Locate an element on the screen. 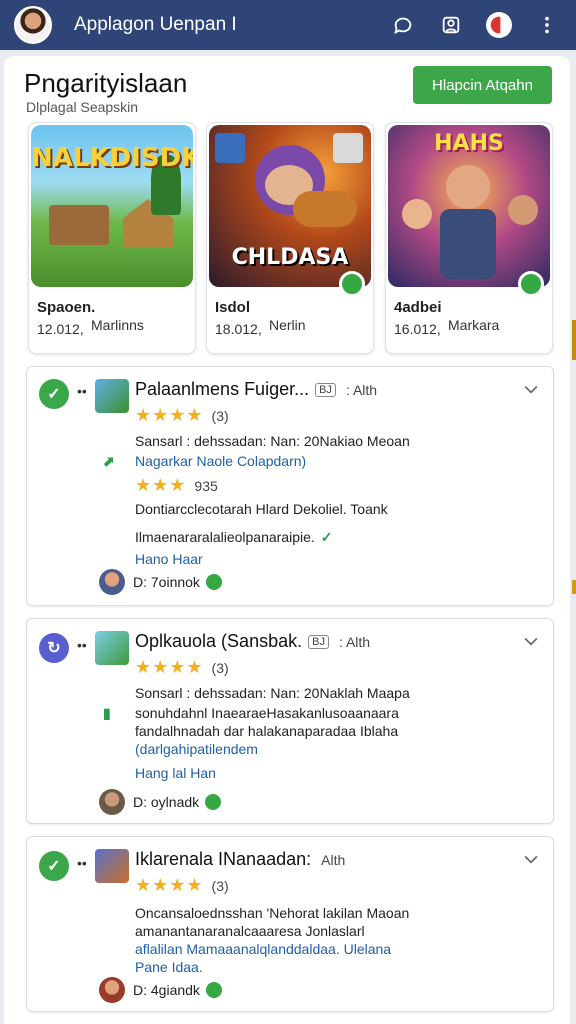  featured-card-author: Markara is located at coordinates (474, 325).